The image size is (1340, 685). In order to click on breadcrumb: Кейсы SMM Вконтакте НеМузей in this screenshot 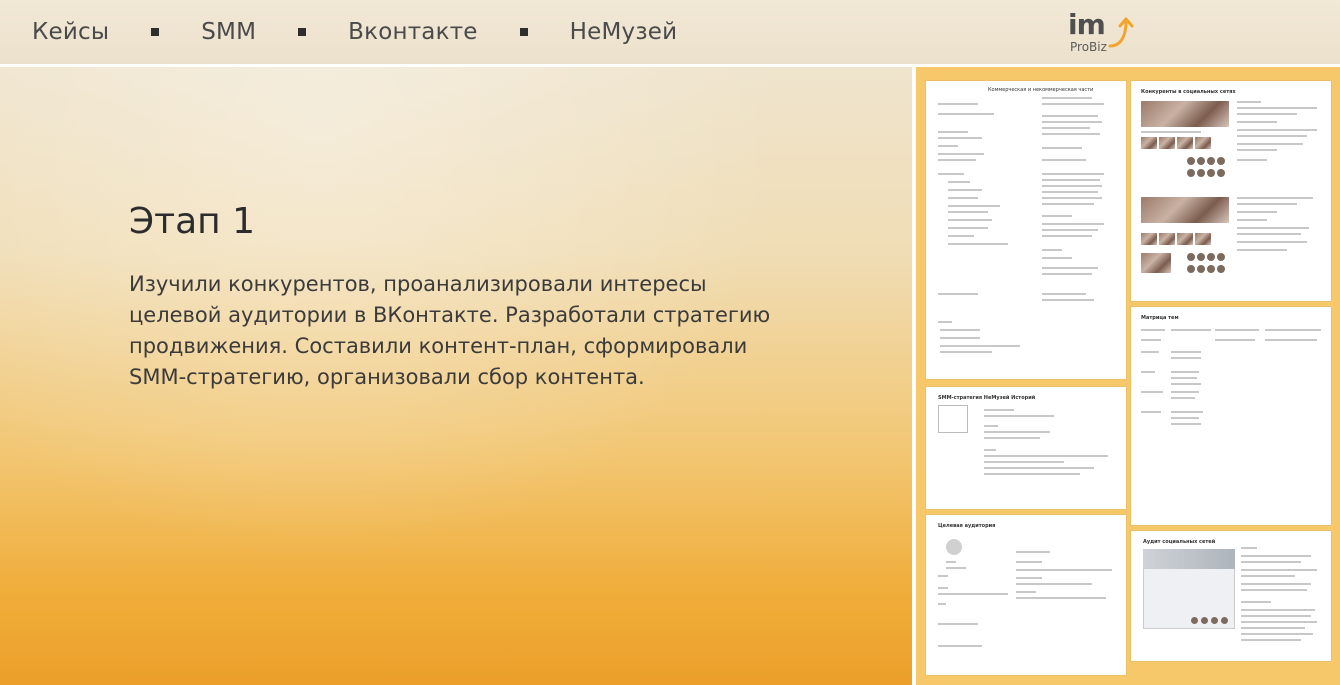, I will do `click(338, 32)`.